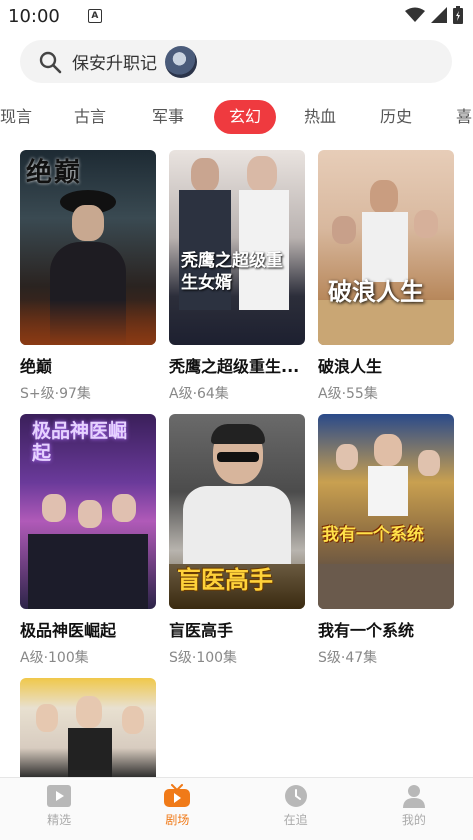  What do you see at coordinates (348, 394) in the screenshot?
I see `drama-meta: A级·55集` at bounding box center [348, 394].